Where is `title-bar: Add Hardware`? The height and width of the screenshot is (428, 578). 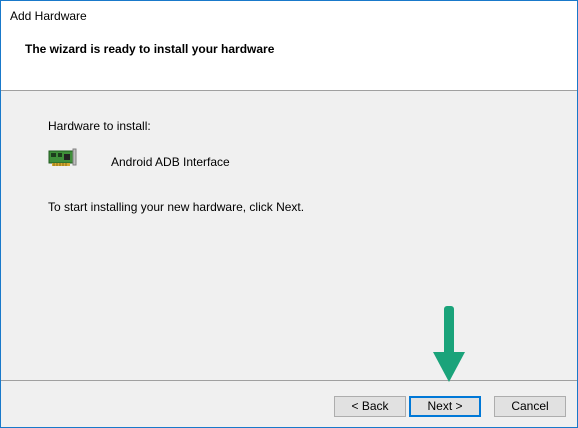
title-bar: Add Hardware is located at coordinates (289, 16).